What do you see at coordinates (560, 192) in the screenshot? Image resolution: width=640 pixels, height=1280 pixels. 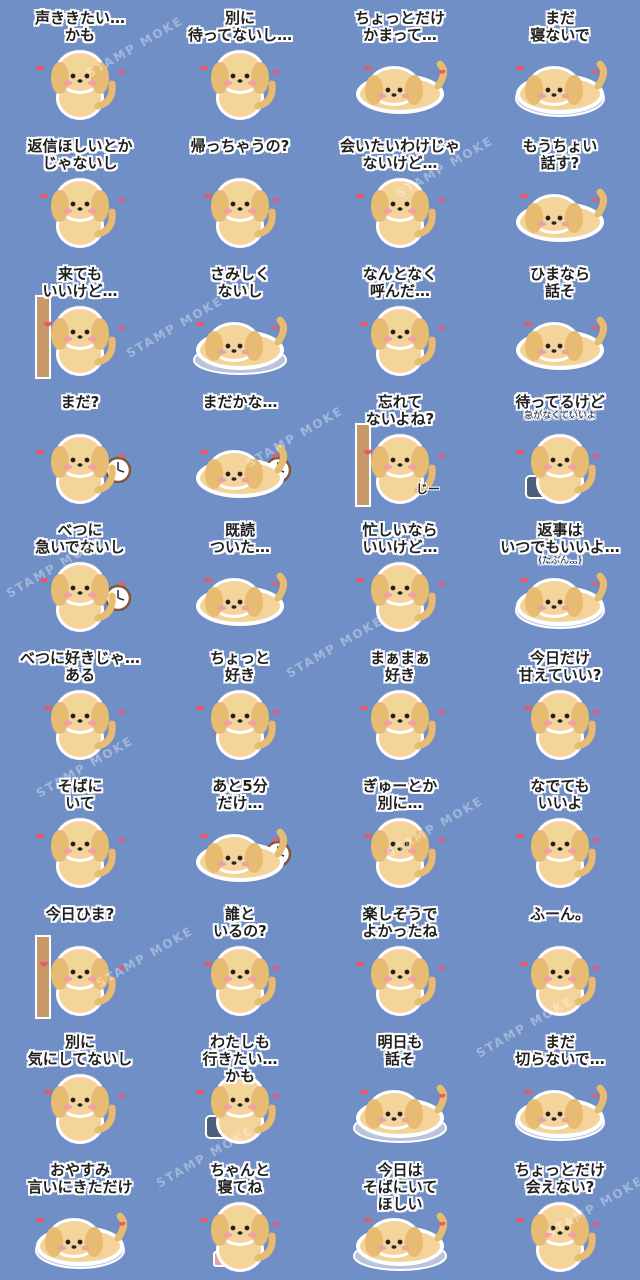 I see `sticker: もうちょい 話す?` at bounding box center [560, 192].